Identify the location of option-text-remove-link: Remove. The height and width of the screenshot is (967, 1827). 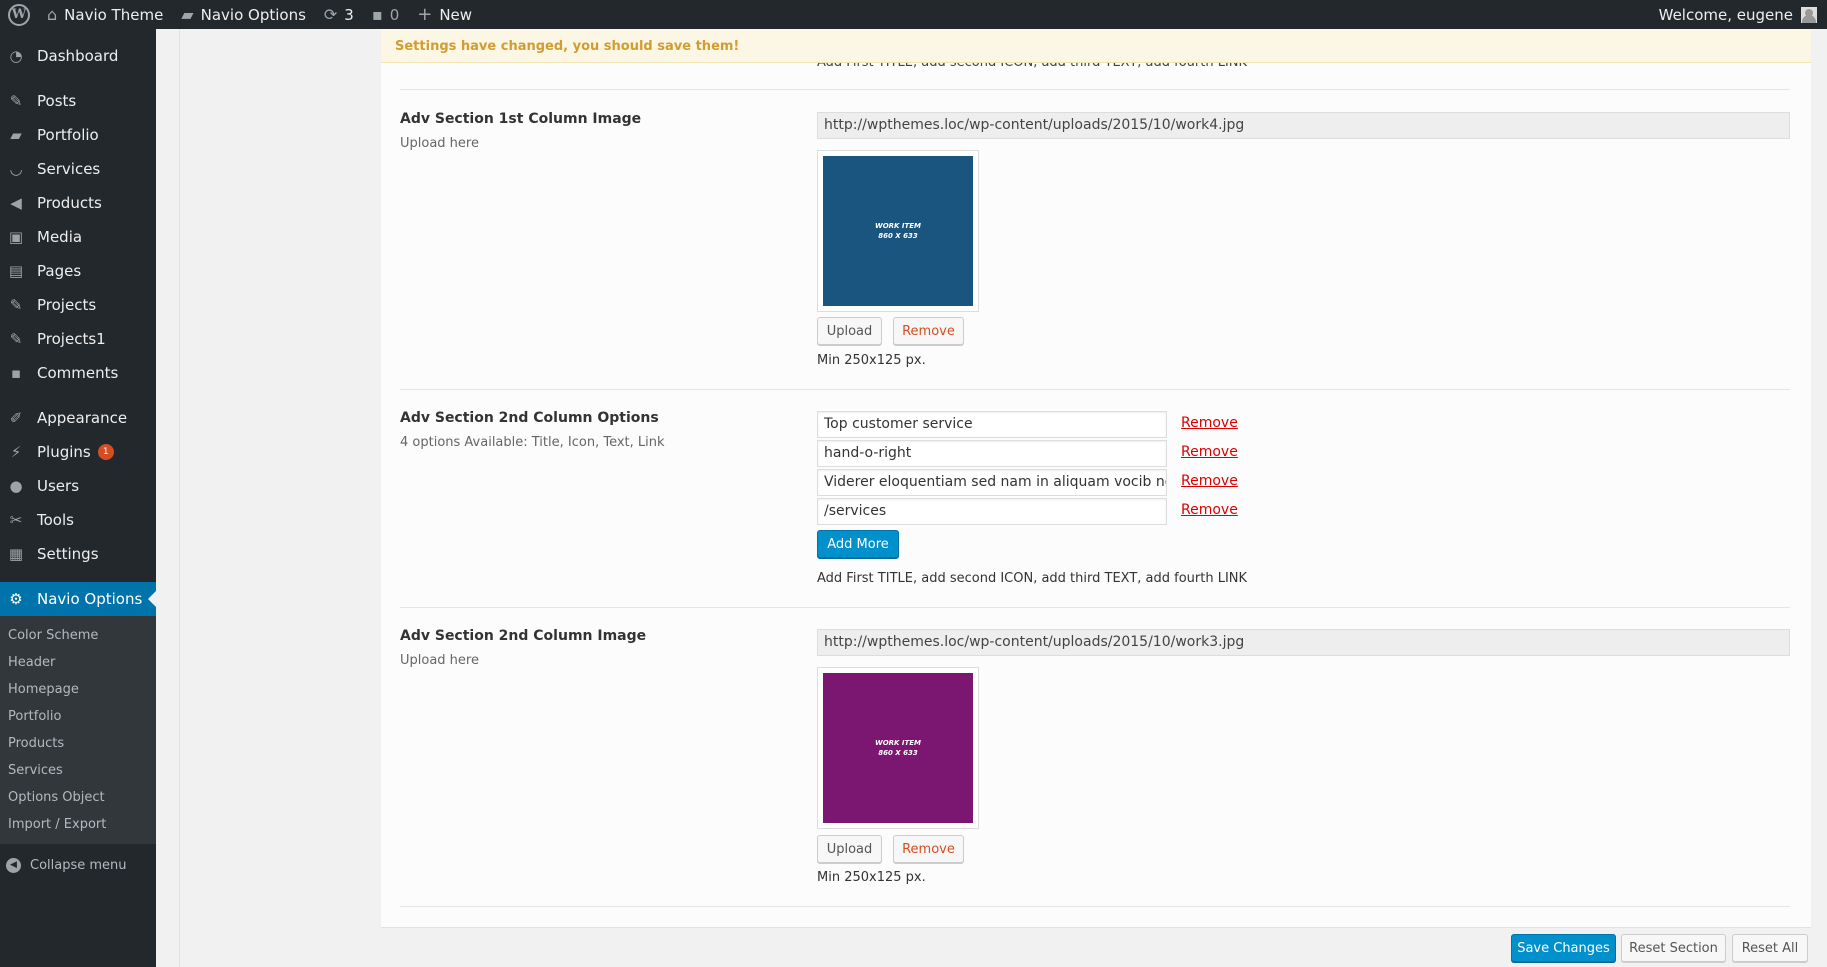
(1209, 481).